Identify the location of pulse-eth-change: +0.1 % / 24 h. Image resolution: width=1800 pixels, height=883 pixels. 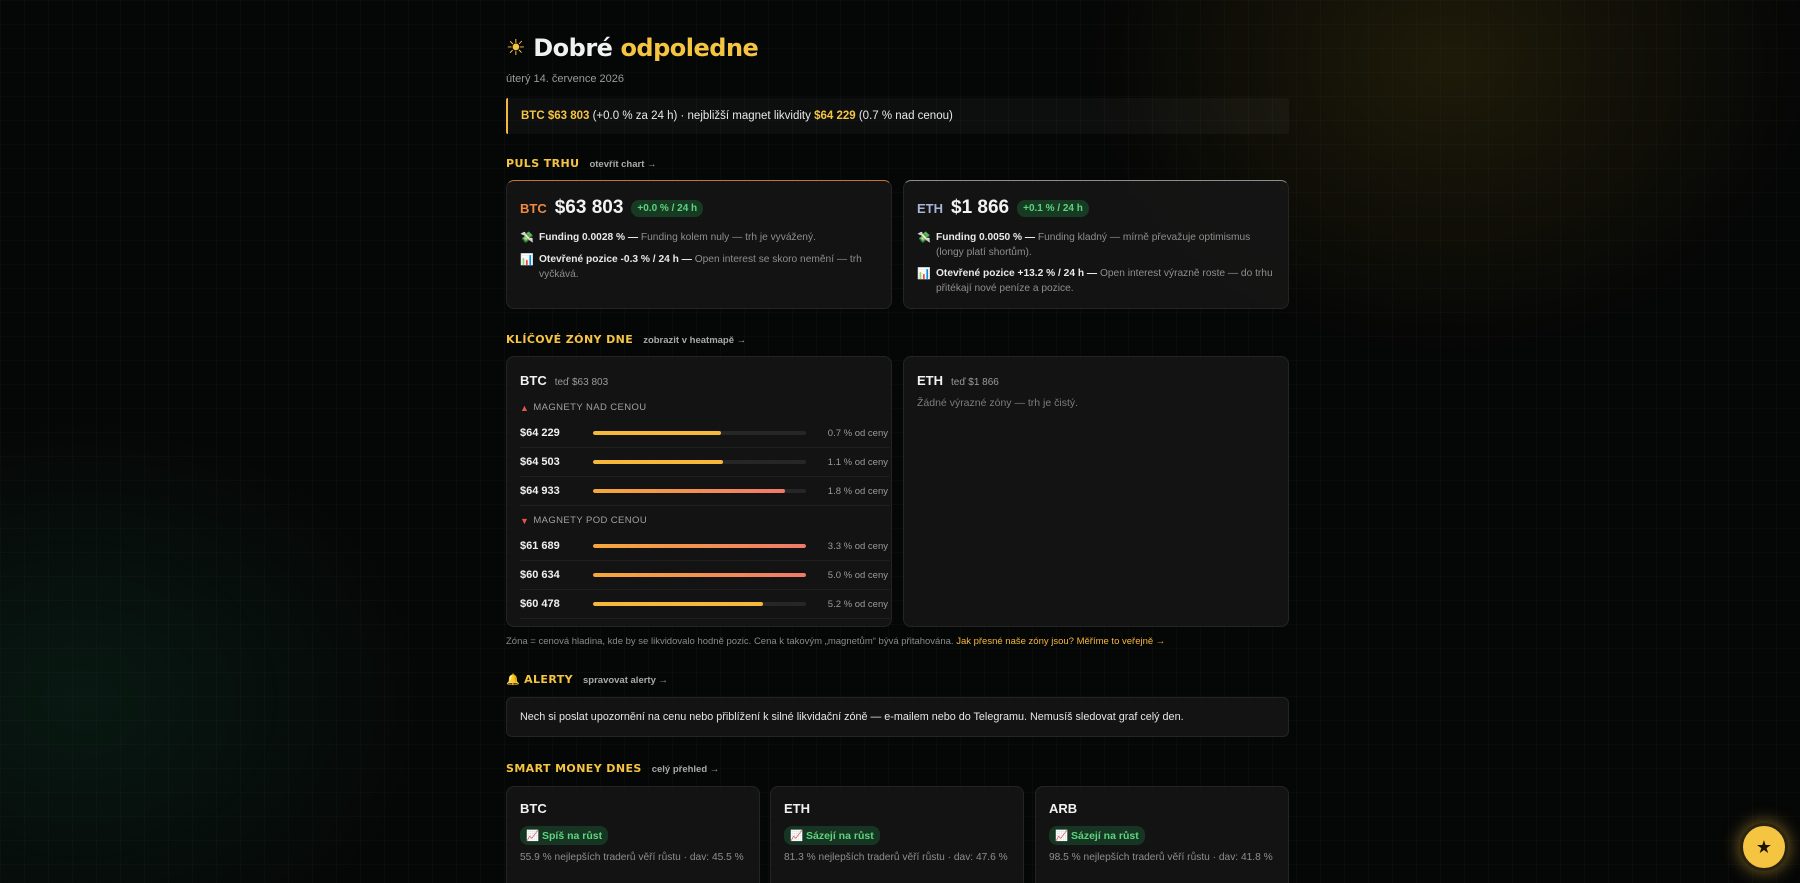
(1053, 208).